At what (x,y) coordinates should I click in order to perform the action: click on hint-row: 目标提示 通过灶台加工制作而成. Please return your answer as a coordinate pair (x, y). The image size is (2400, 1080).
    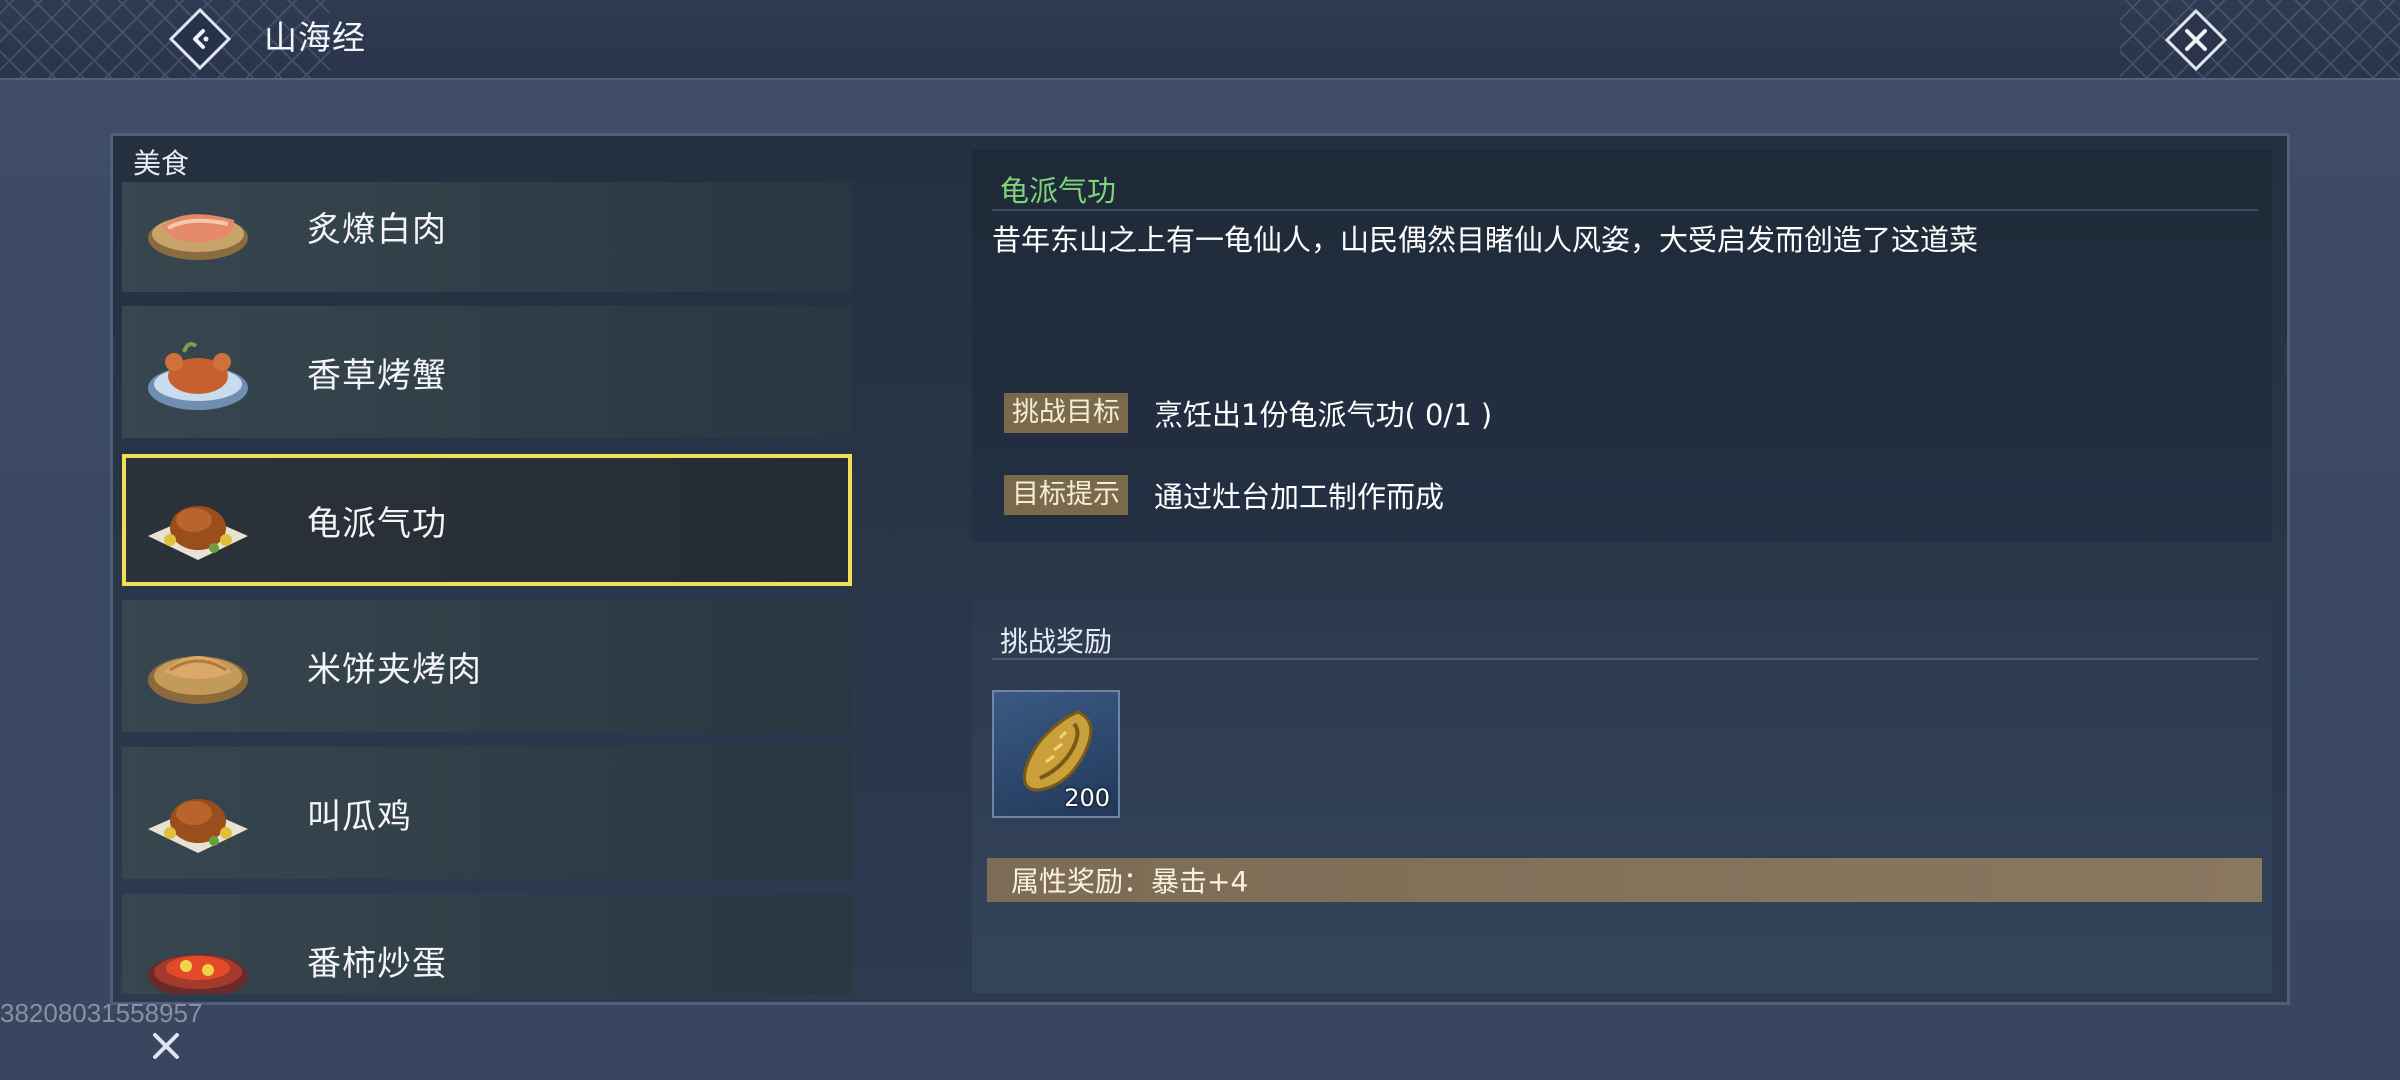
    Looking at the image, I should click on (1224, 495).